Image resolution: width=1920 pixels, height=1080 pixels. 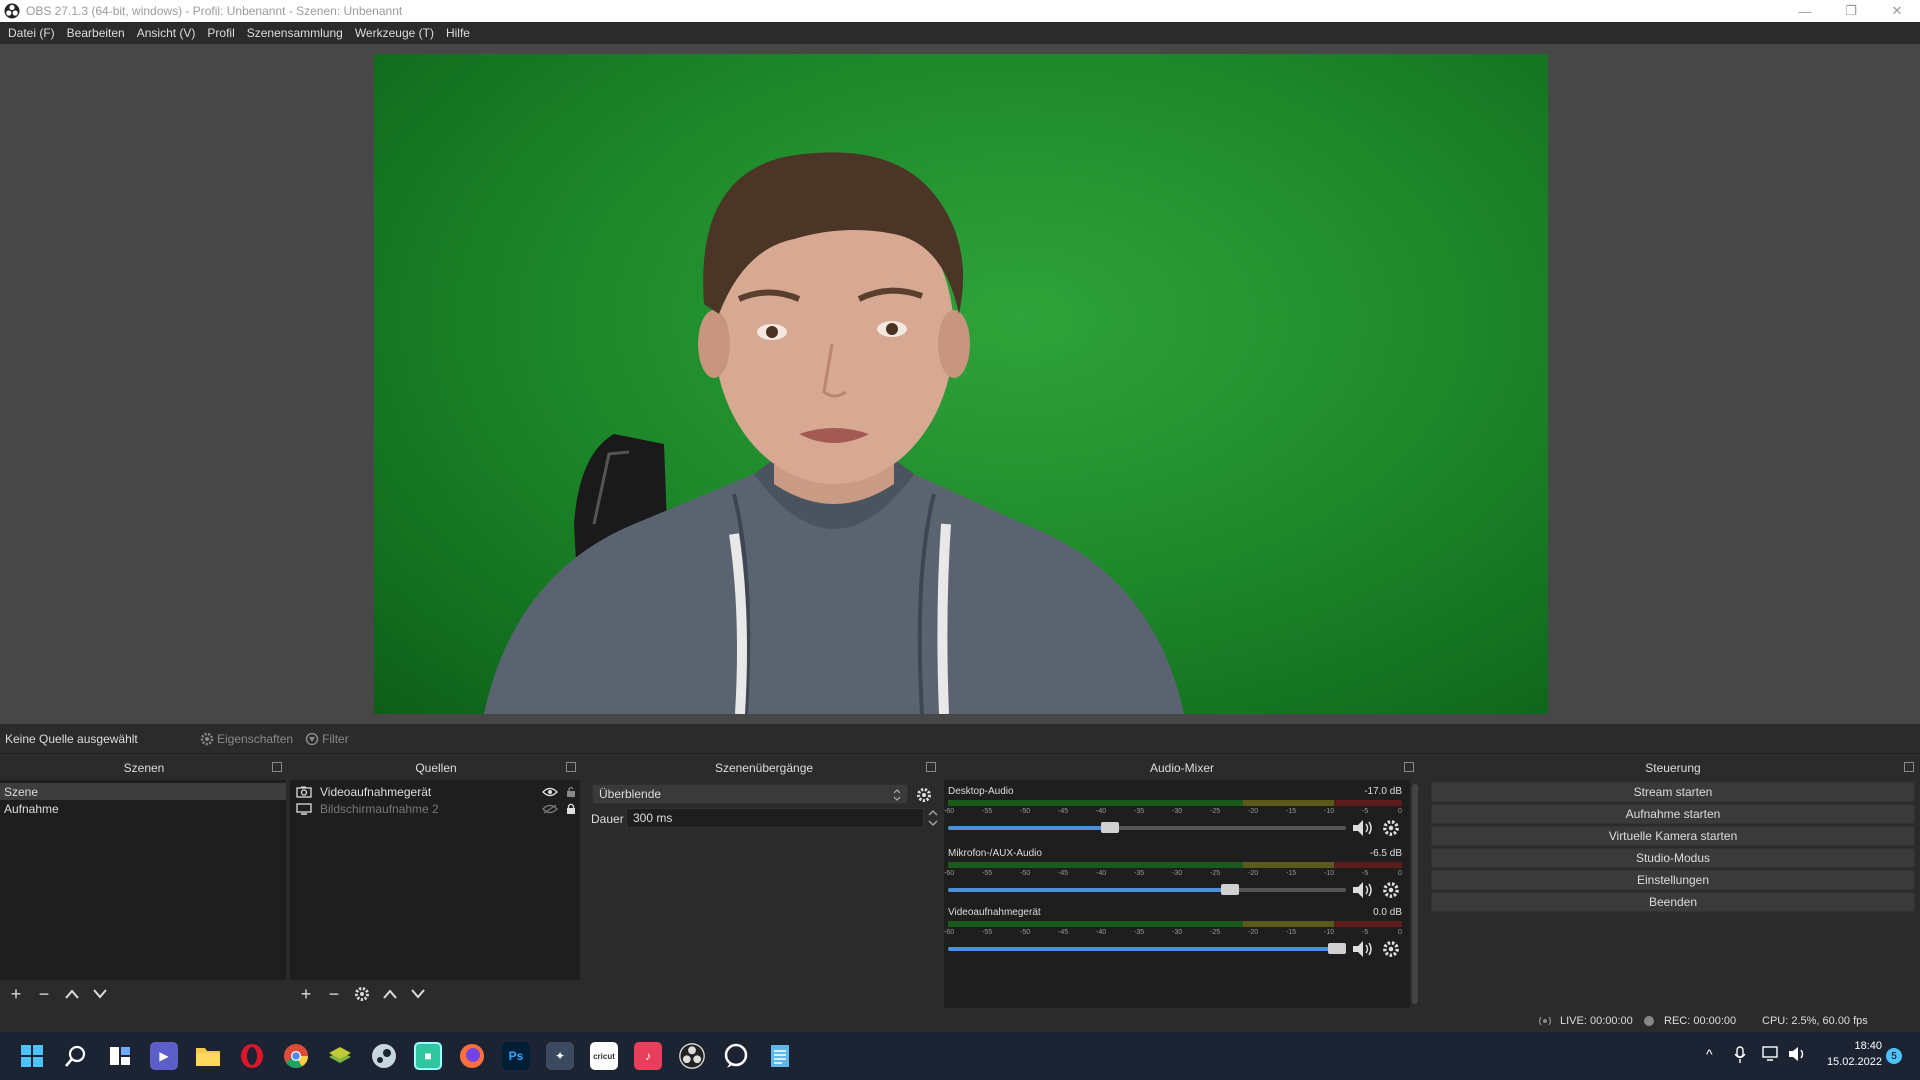 What do you see at coordinates (933, 818) in the screenshot?
I see `duration-spinner` at bounding box center [933, 818].